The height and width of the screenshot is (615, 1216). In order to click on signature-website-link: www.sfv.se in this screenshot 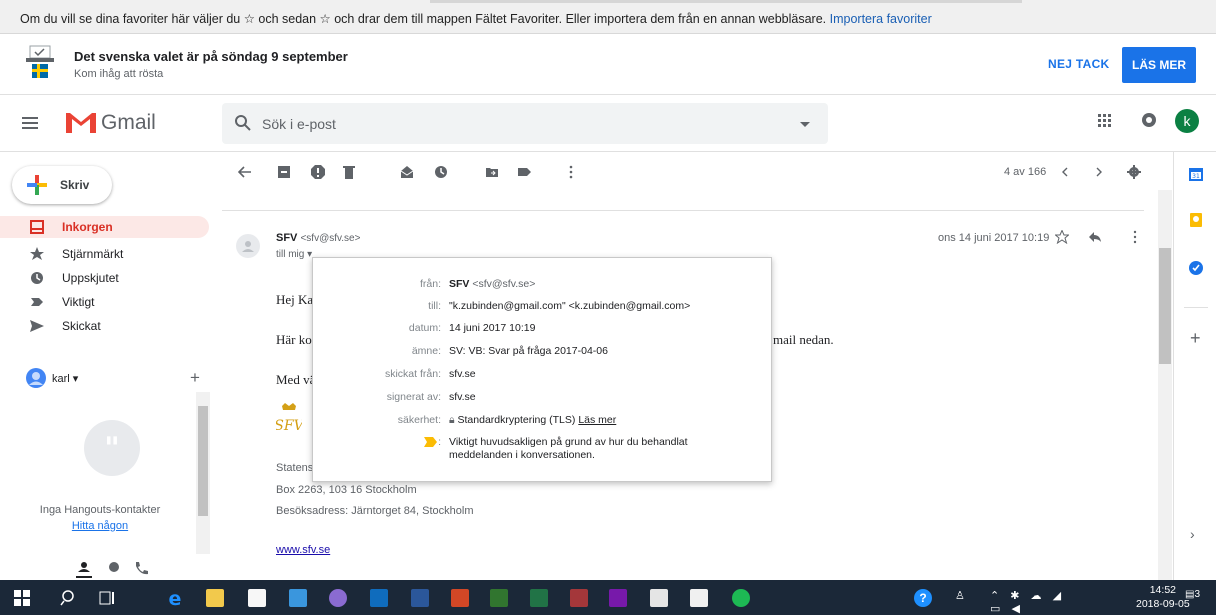, I will do `click(303, 550)`.